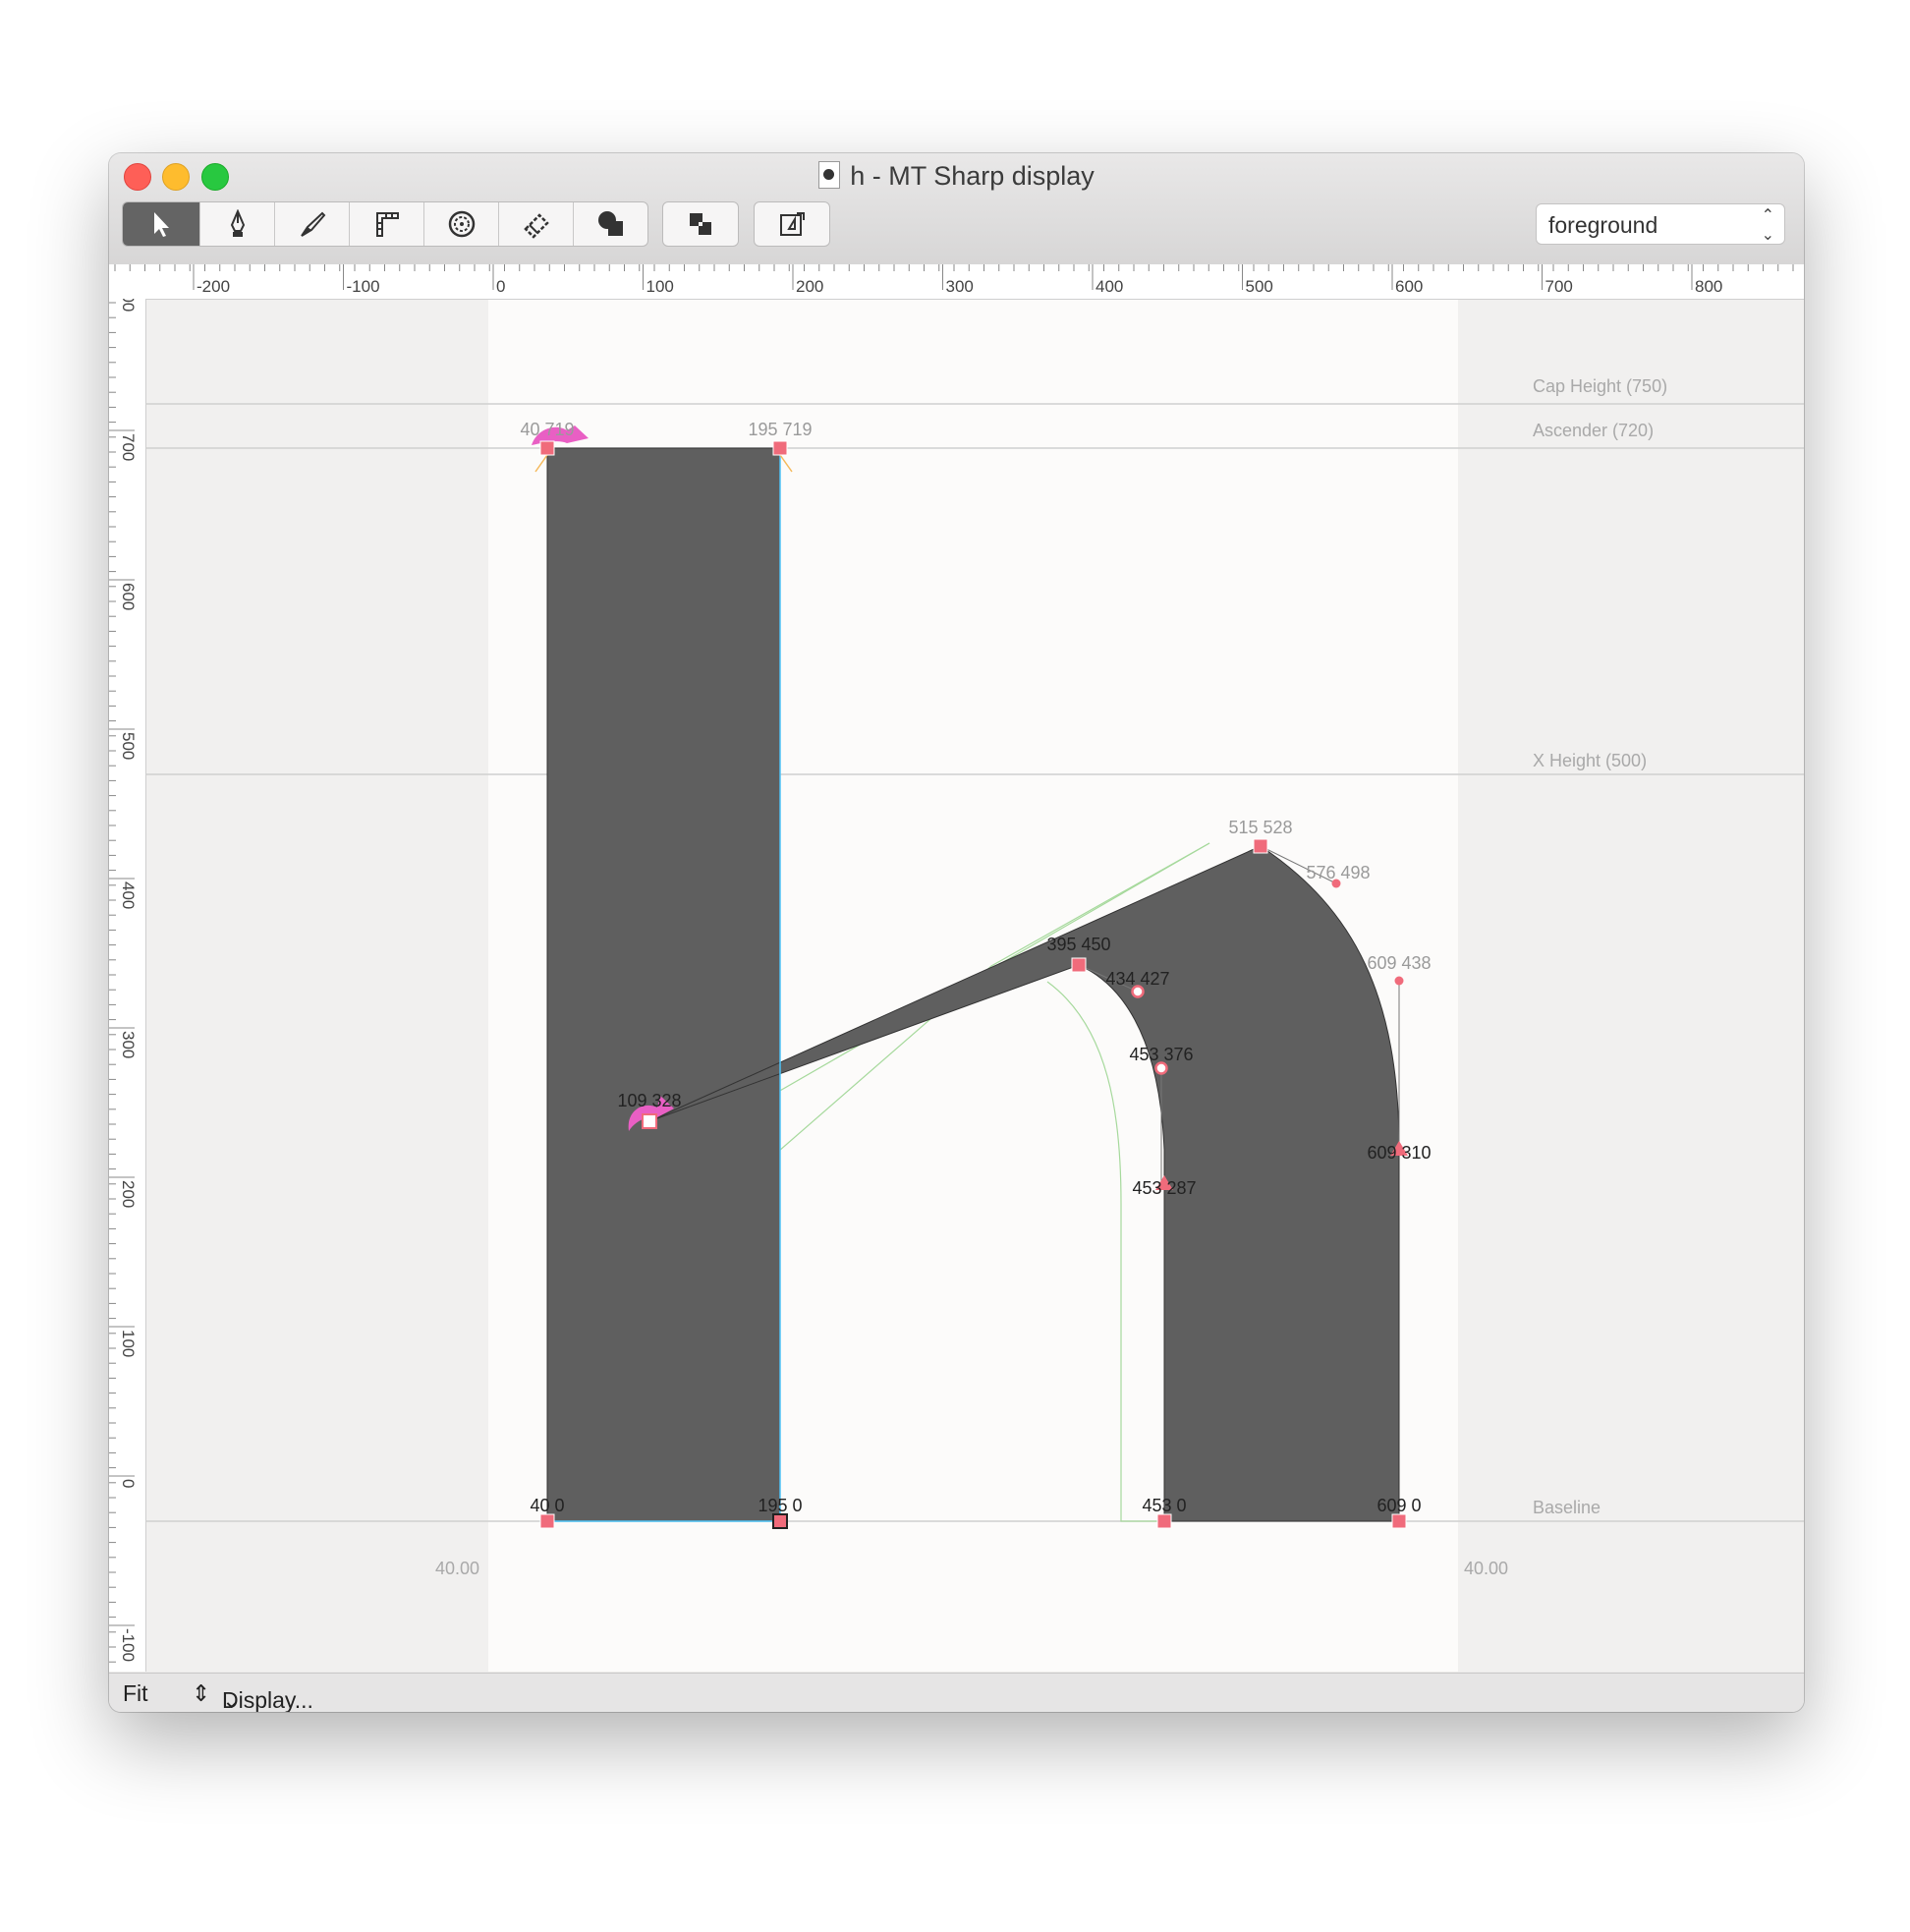 This screenshot has width=1910, height=1932. I want to click on point-coordinates: 195 0, so click(780, 1506).